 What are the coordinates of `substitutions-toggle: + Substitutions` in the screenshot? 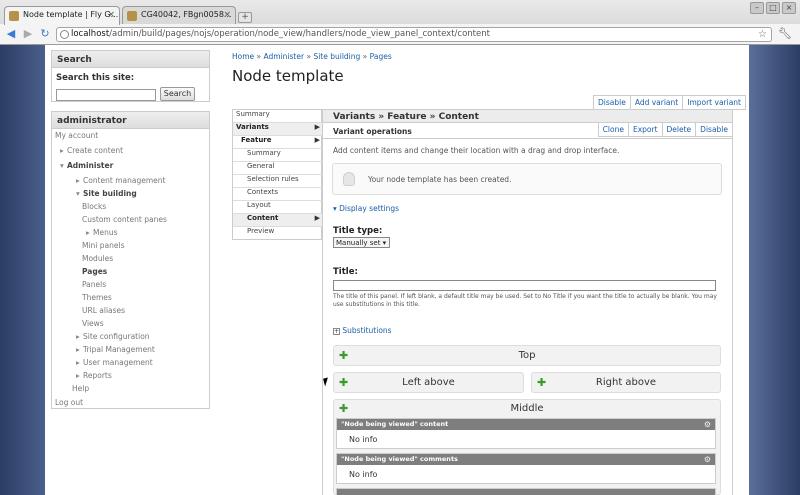 It's located at (362, 330).